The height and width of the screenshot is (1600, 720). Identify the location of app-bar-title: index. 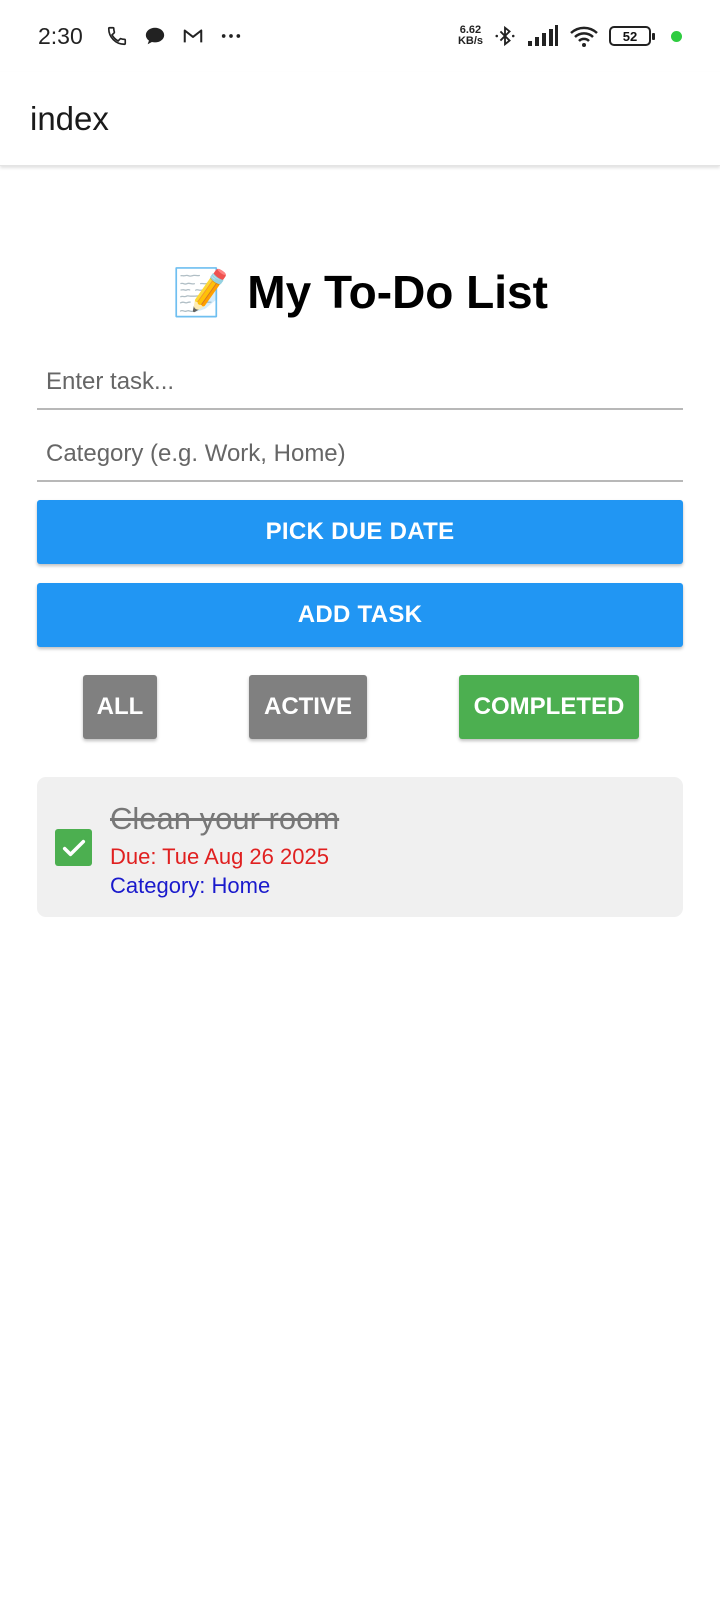
(69, 118).